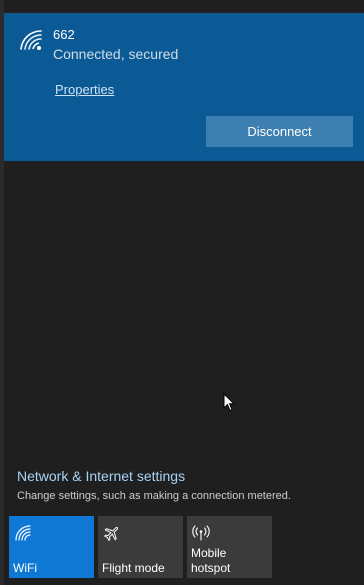 This screenshot has width=364, height=585. I want to click on mouse-pointer-icon, so click(229, 402).